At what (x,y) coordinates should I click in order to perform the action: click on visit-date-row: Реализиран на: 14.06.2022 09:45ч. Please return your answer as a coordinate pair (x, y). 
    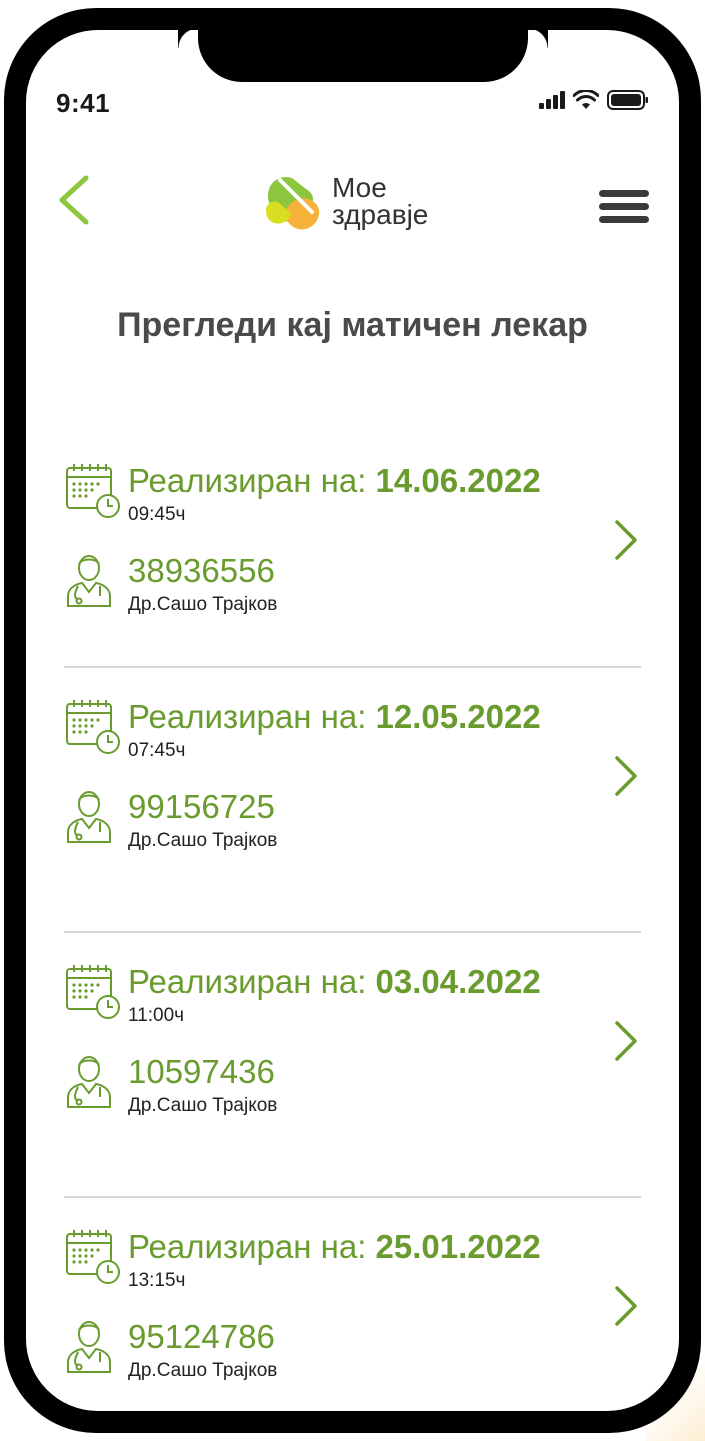
    Looking at the image, I should click on (302, 494).